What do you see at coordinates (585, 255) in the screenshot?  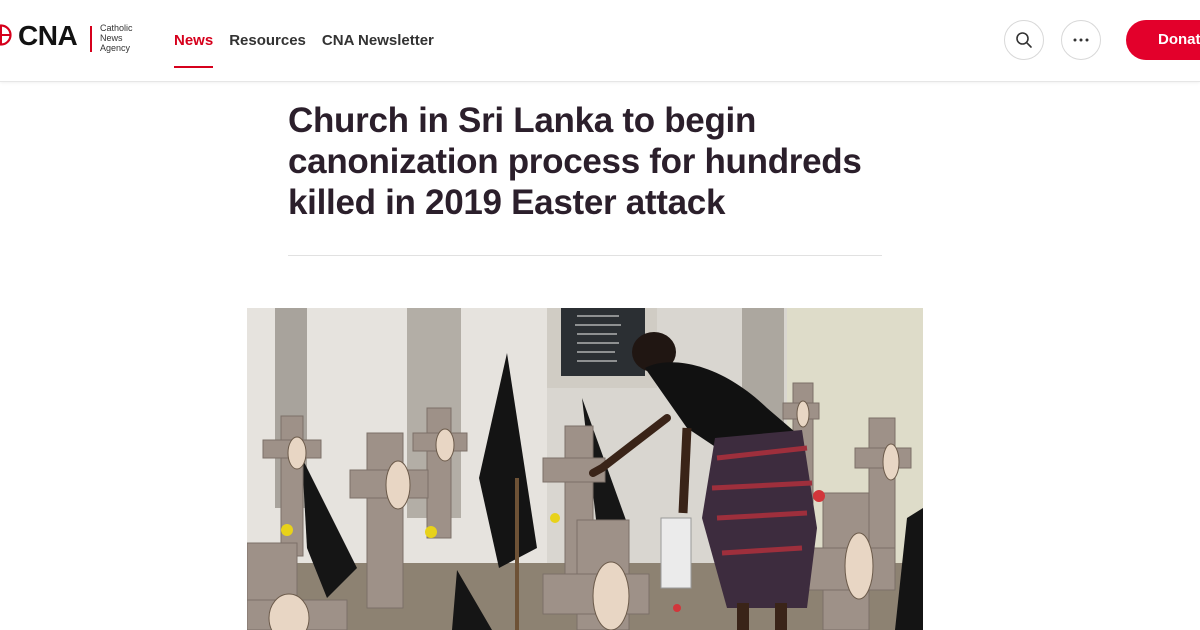 I see `headline-divider` at bounding box center [585, 255].